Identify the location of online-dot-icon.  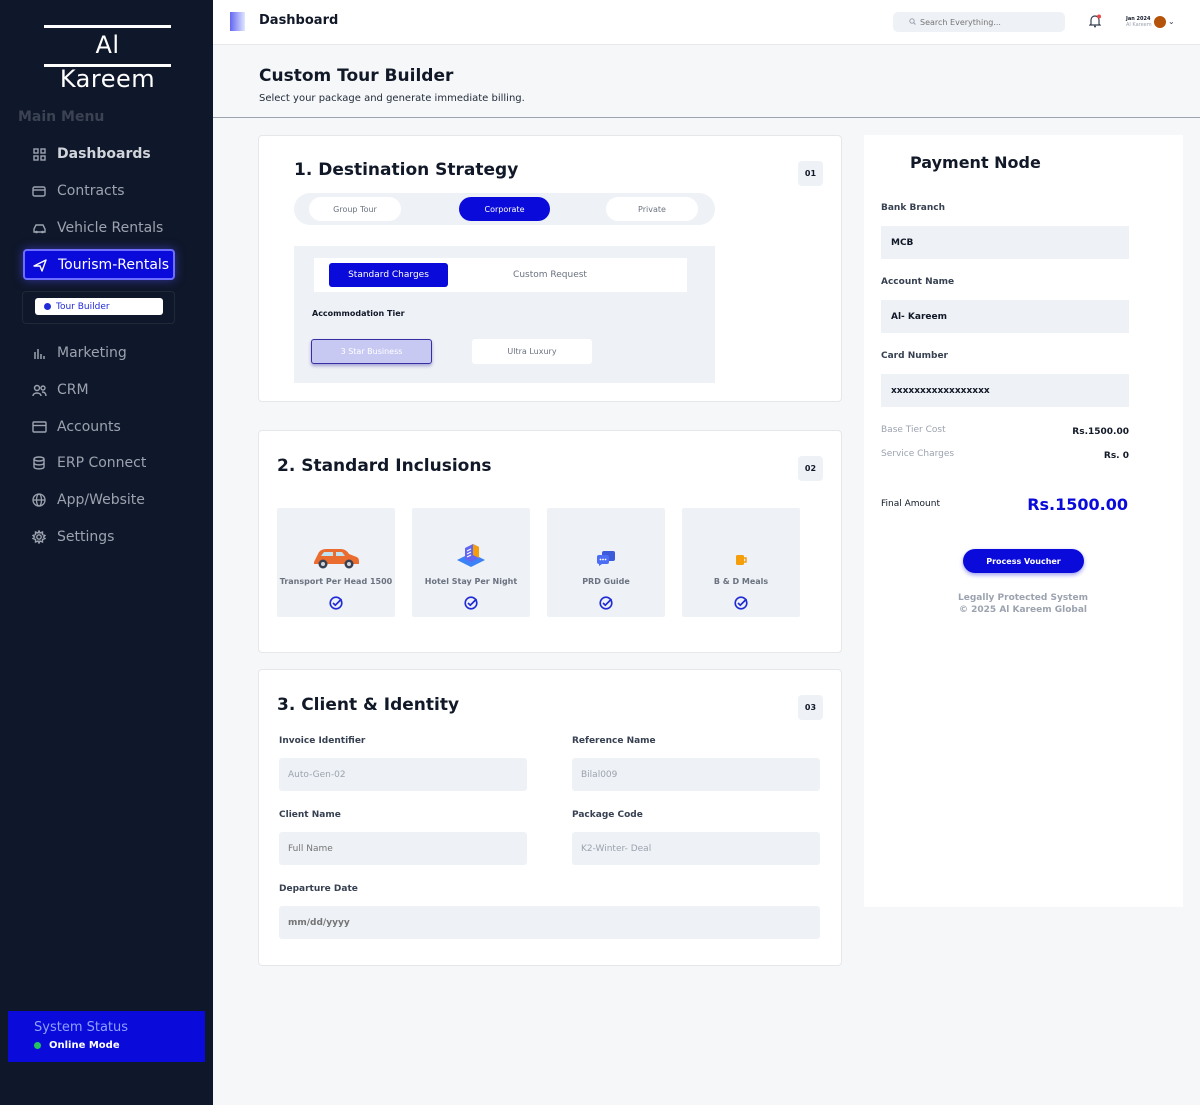
(37, 1045).